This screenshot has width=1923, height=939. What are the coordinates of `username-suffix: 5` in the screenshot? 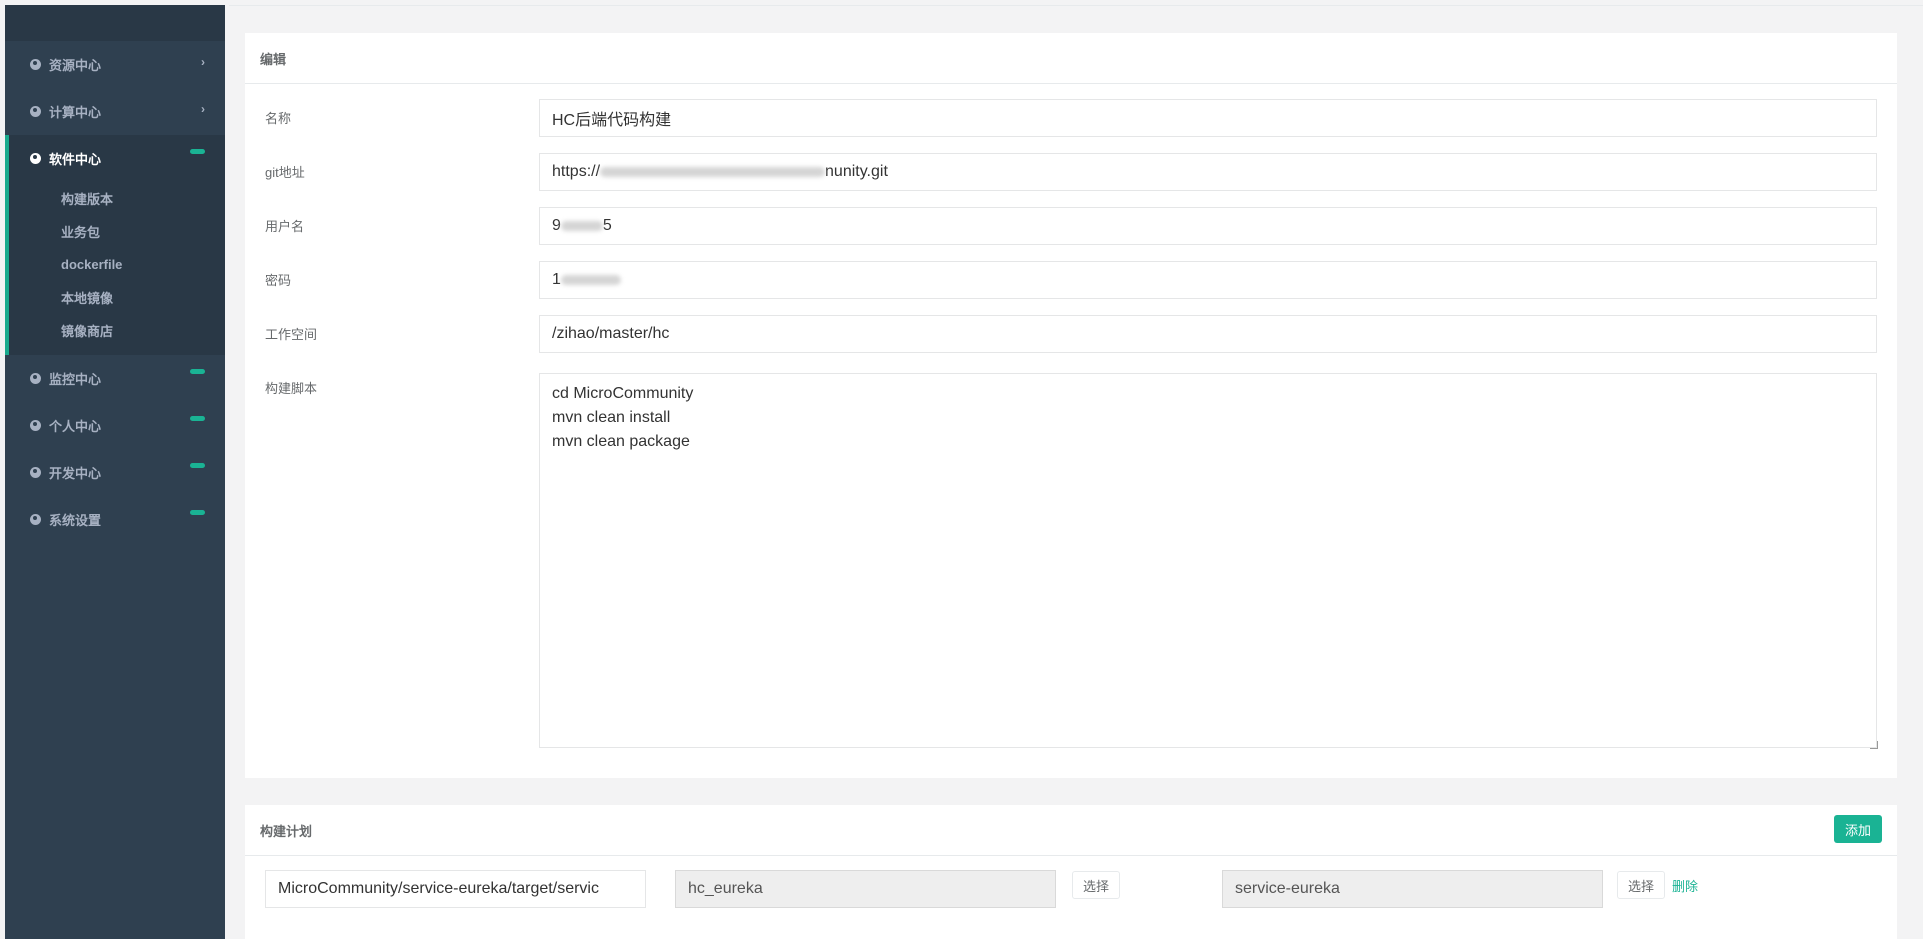 It's located at (607, 225).